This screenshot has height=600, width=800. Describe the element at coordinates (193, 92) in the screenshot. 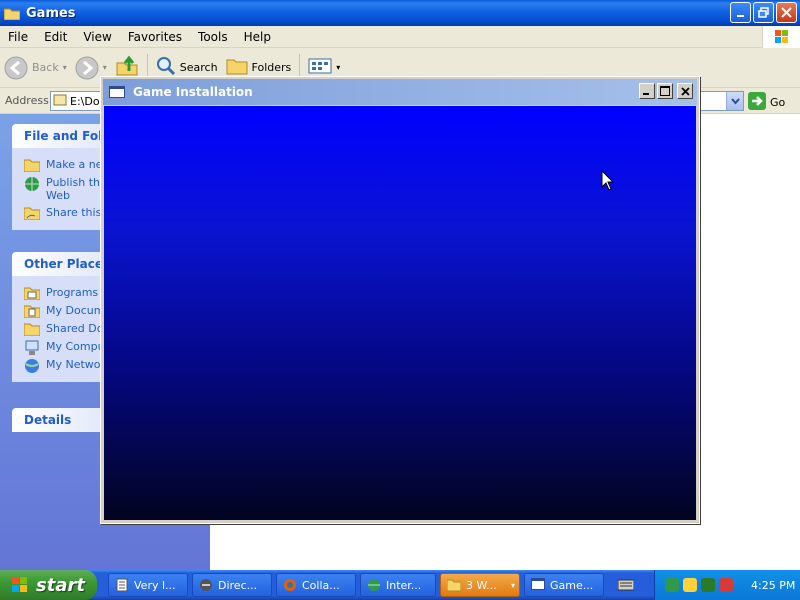

I see `game-window-title: Game Installation` at that location.